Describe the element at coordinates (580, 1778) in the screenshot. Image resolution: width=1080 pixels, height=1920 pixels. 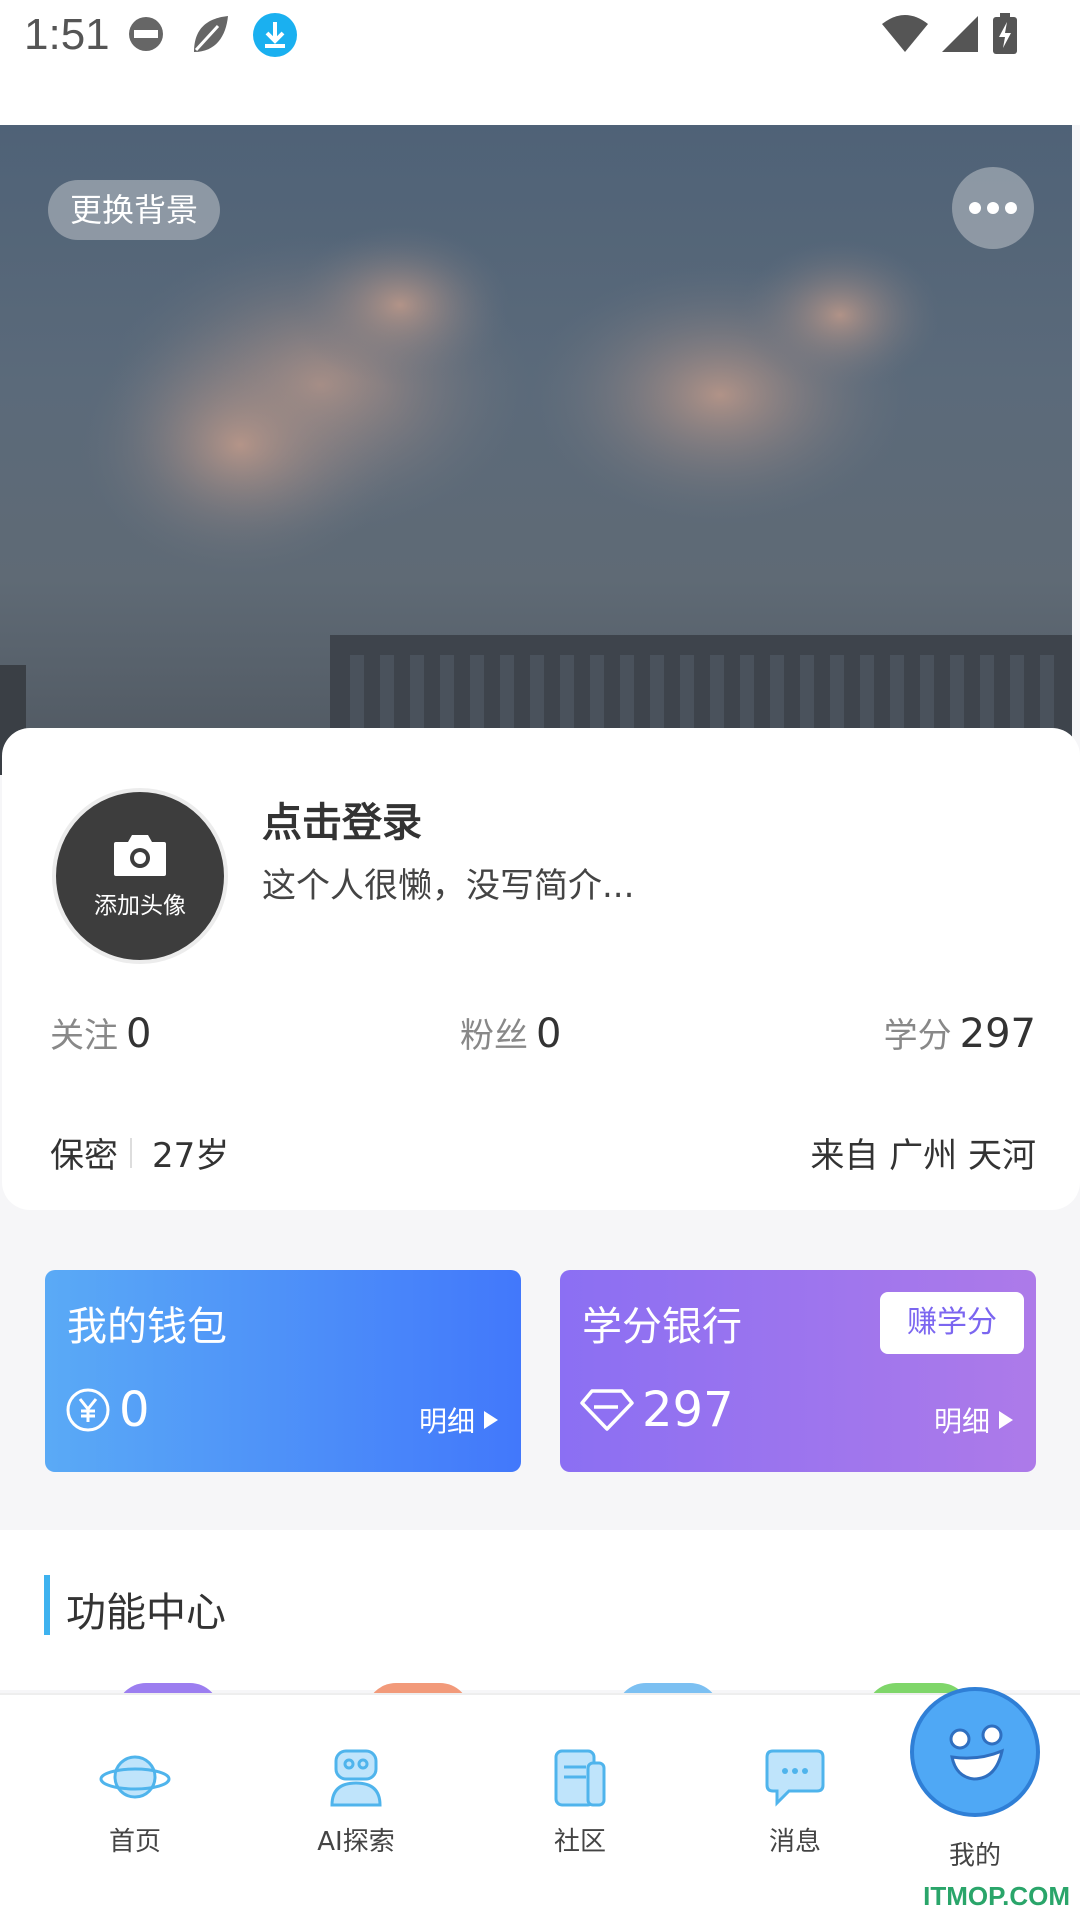
I see `document-icon` at that location.